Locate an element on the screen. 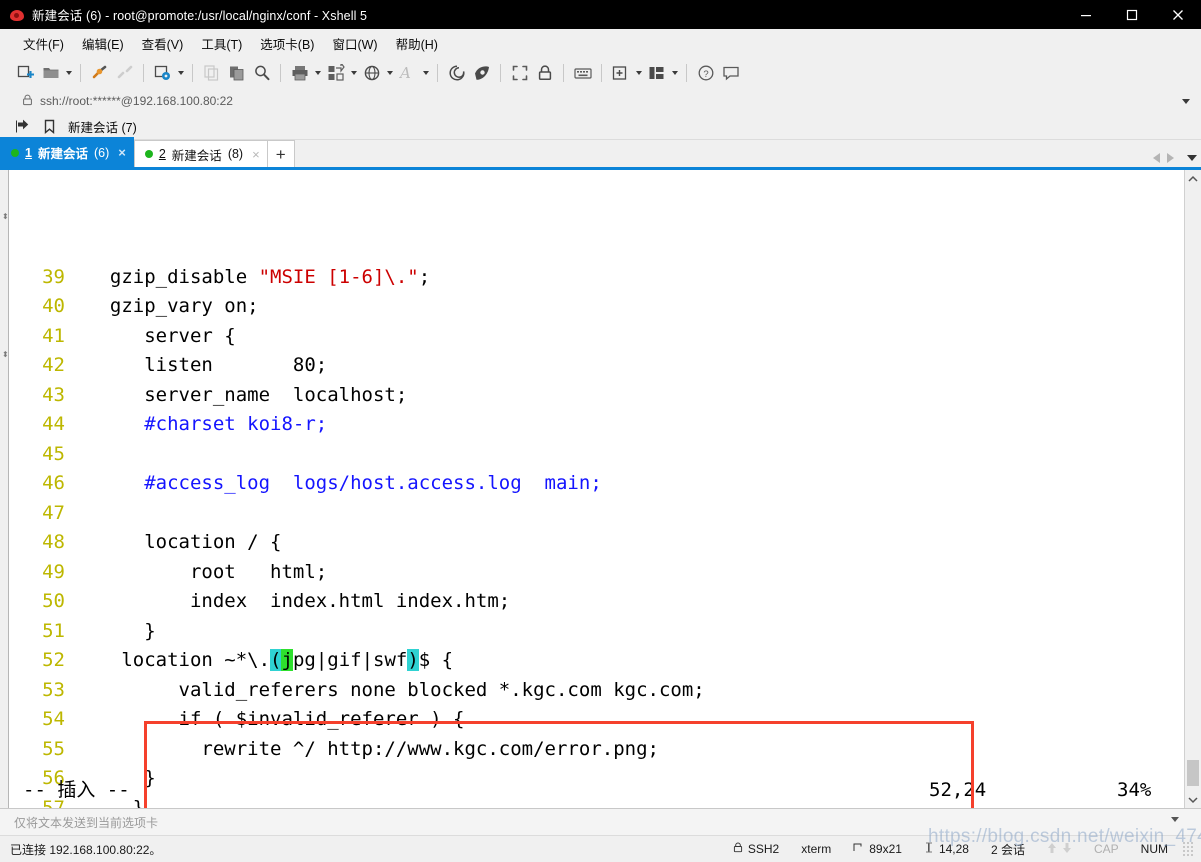  terminal-type-label: xterm is located at coordinates (816, 849).